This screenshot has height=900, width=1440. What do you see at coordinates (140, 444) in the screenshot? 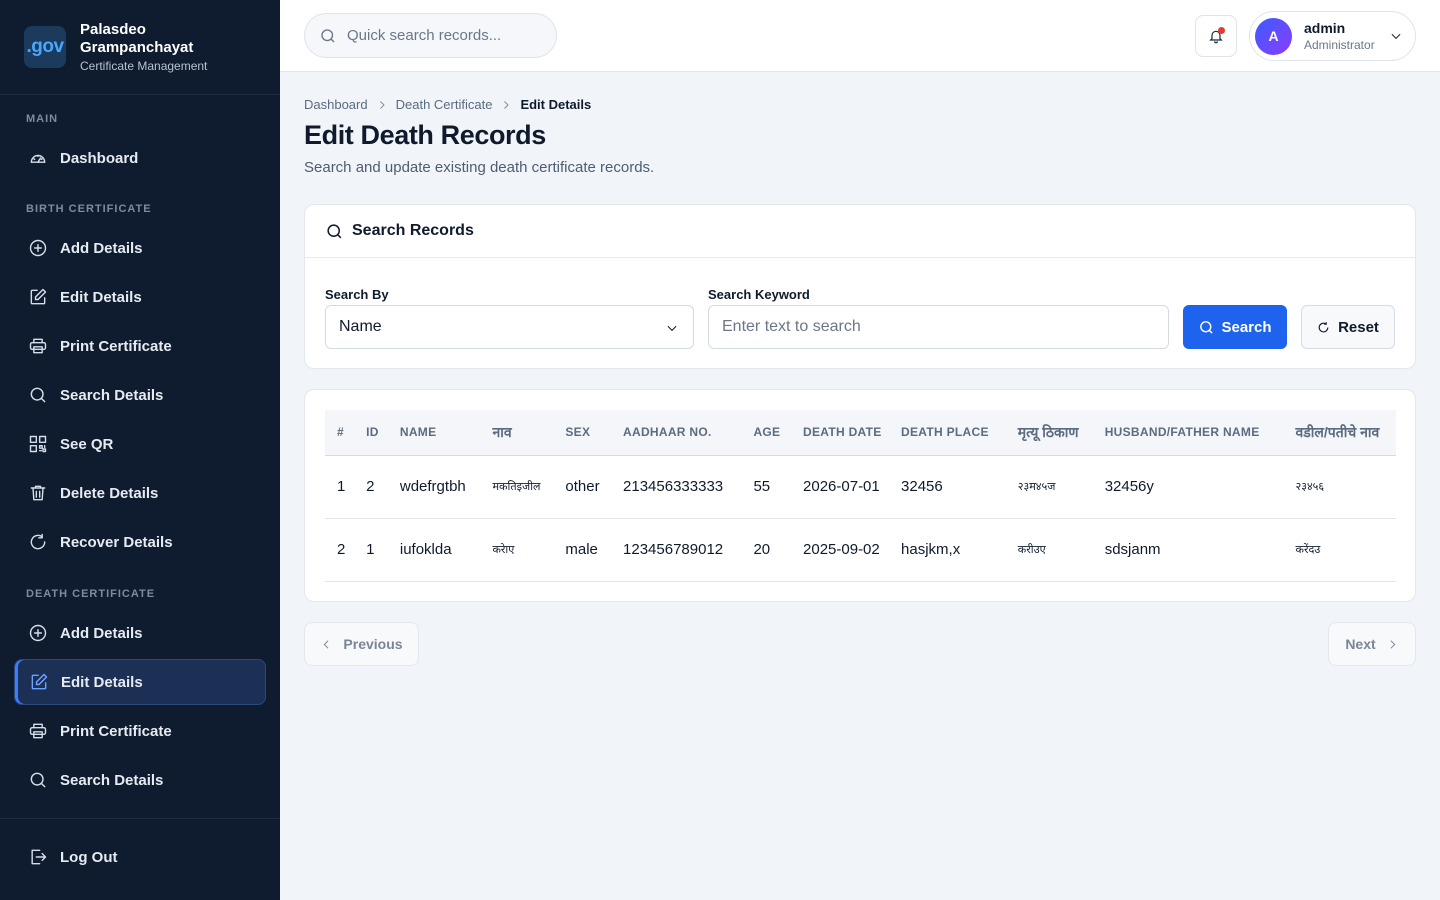
I see `sidebar-item-birth-qr: See QR` at bounding box center [140, 444].